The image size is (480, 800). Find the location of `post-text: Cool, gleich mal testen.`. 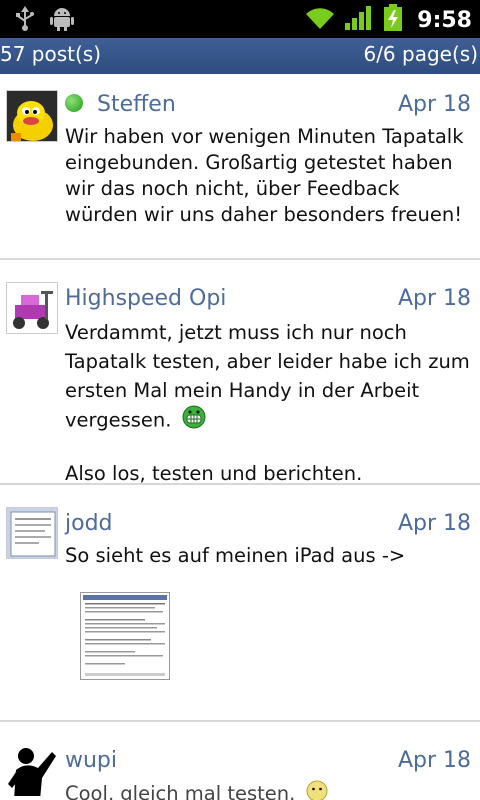

post-text: Cool, gleich mal testen. is located at coordinates (180, 791).